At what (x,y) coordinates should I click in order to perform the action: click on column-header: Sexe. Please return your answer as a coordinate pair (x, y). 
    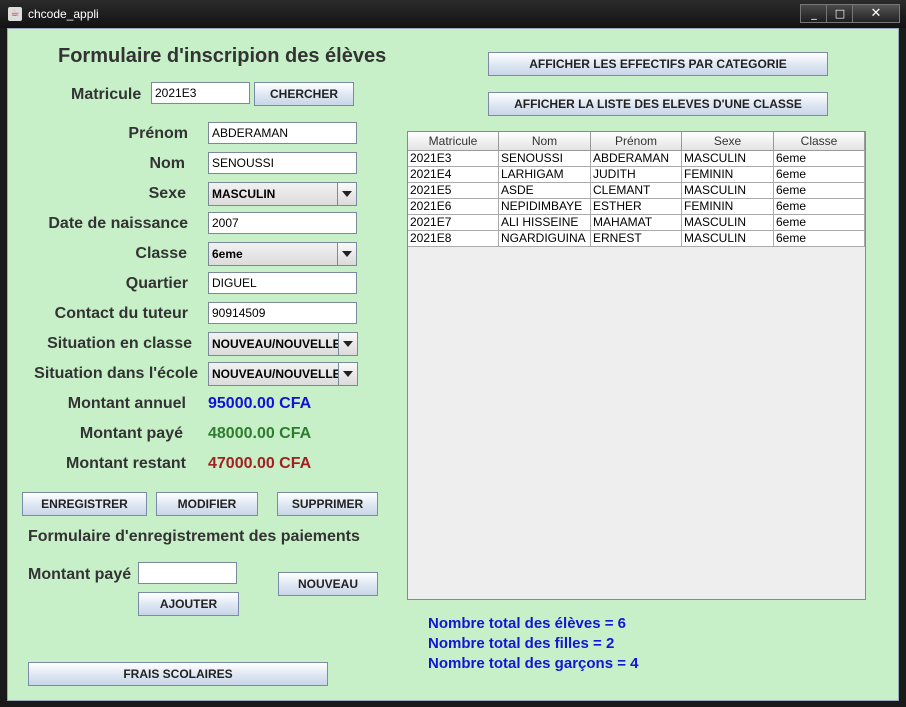
    Looking at the image, I should click on (728, 141).